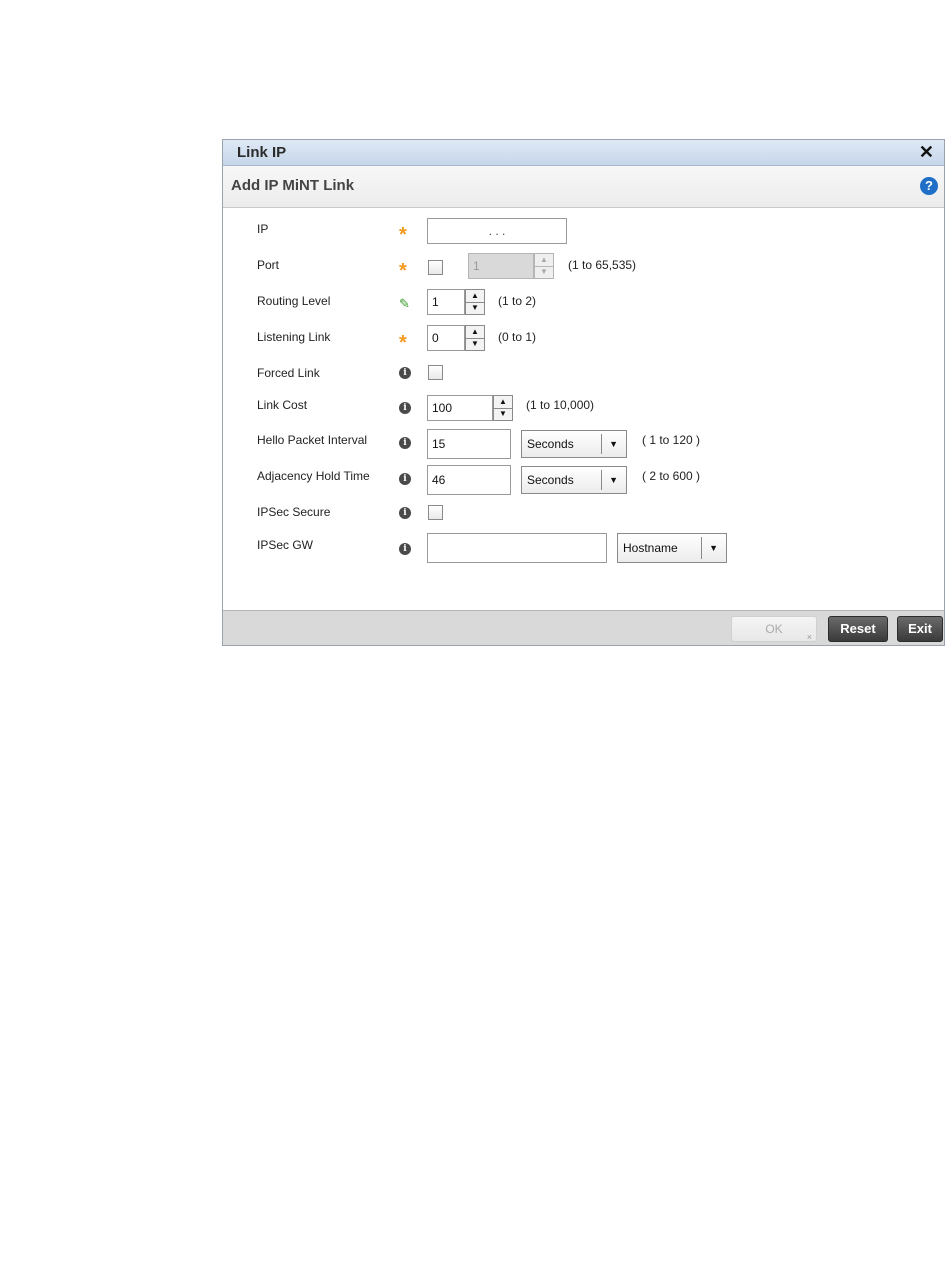 The image size is (947, 1268). I want to click on ipsec-secure-row: IPSec Secure i, so click(583, 520).